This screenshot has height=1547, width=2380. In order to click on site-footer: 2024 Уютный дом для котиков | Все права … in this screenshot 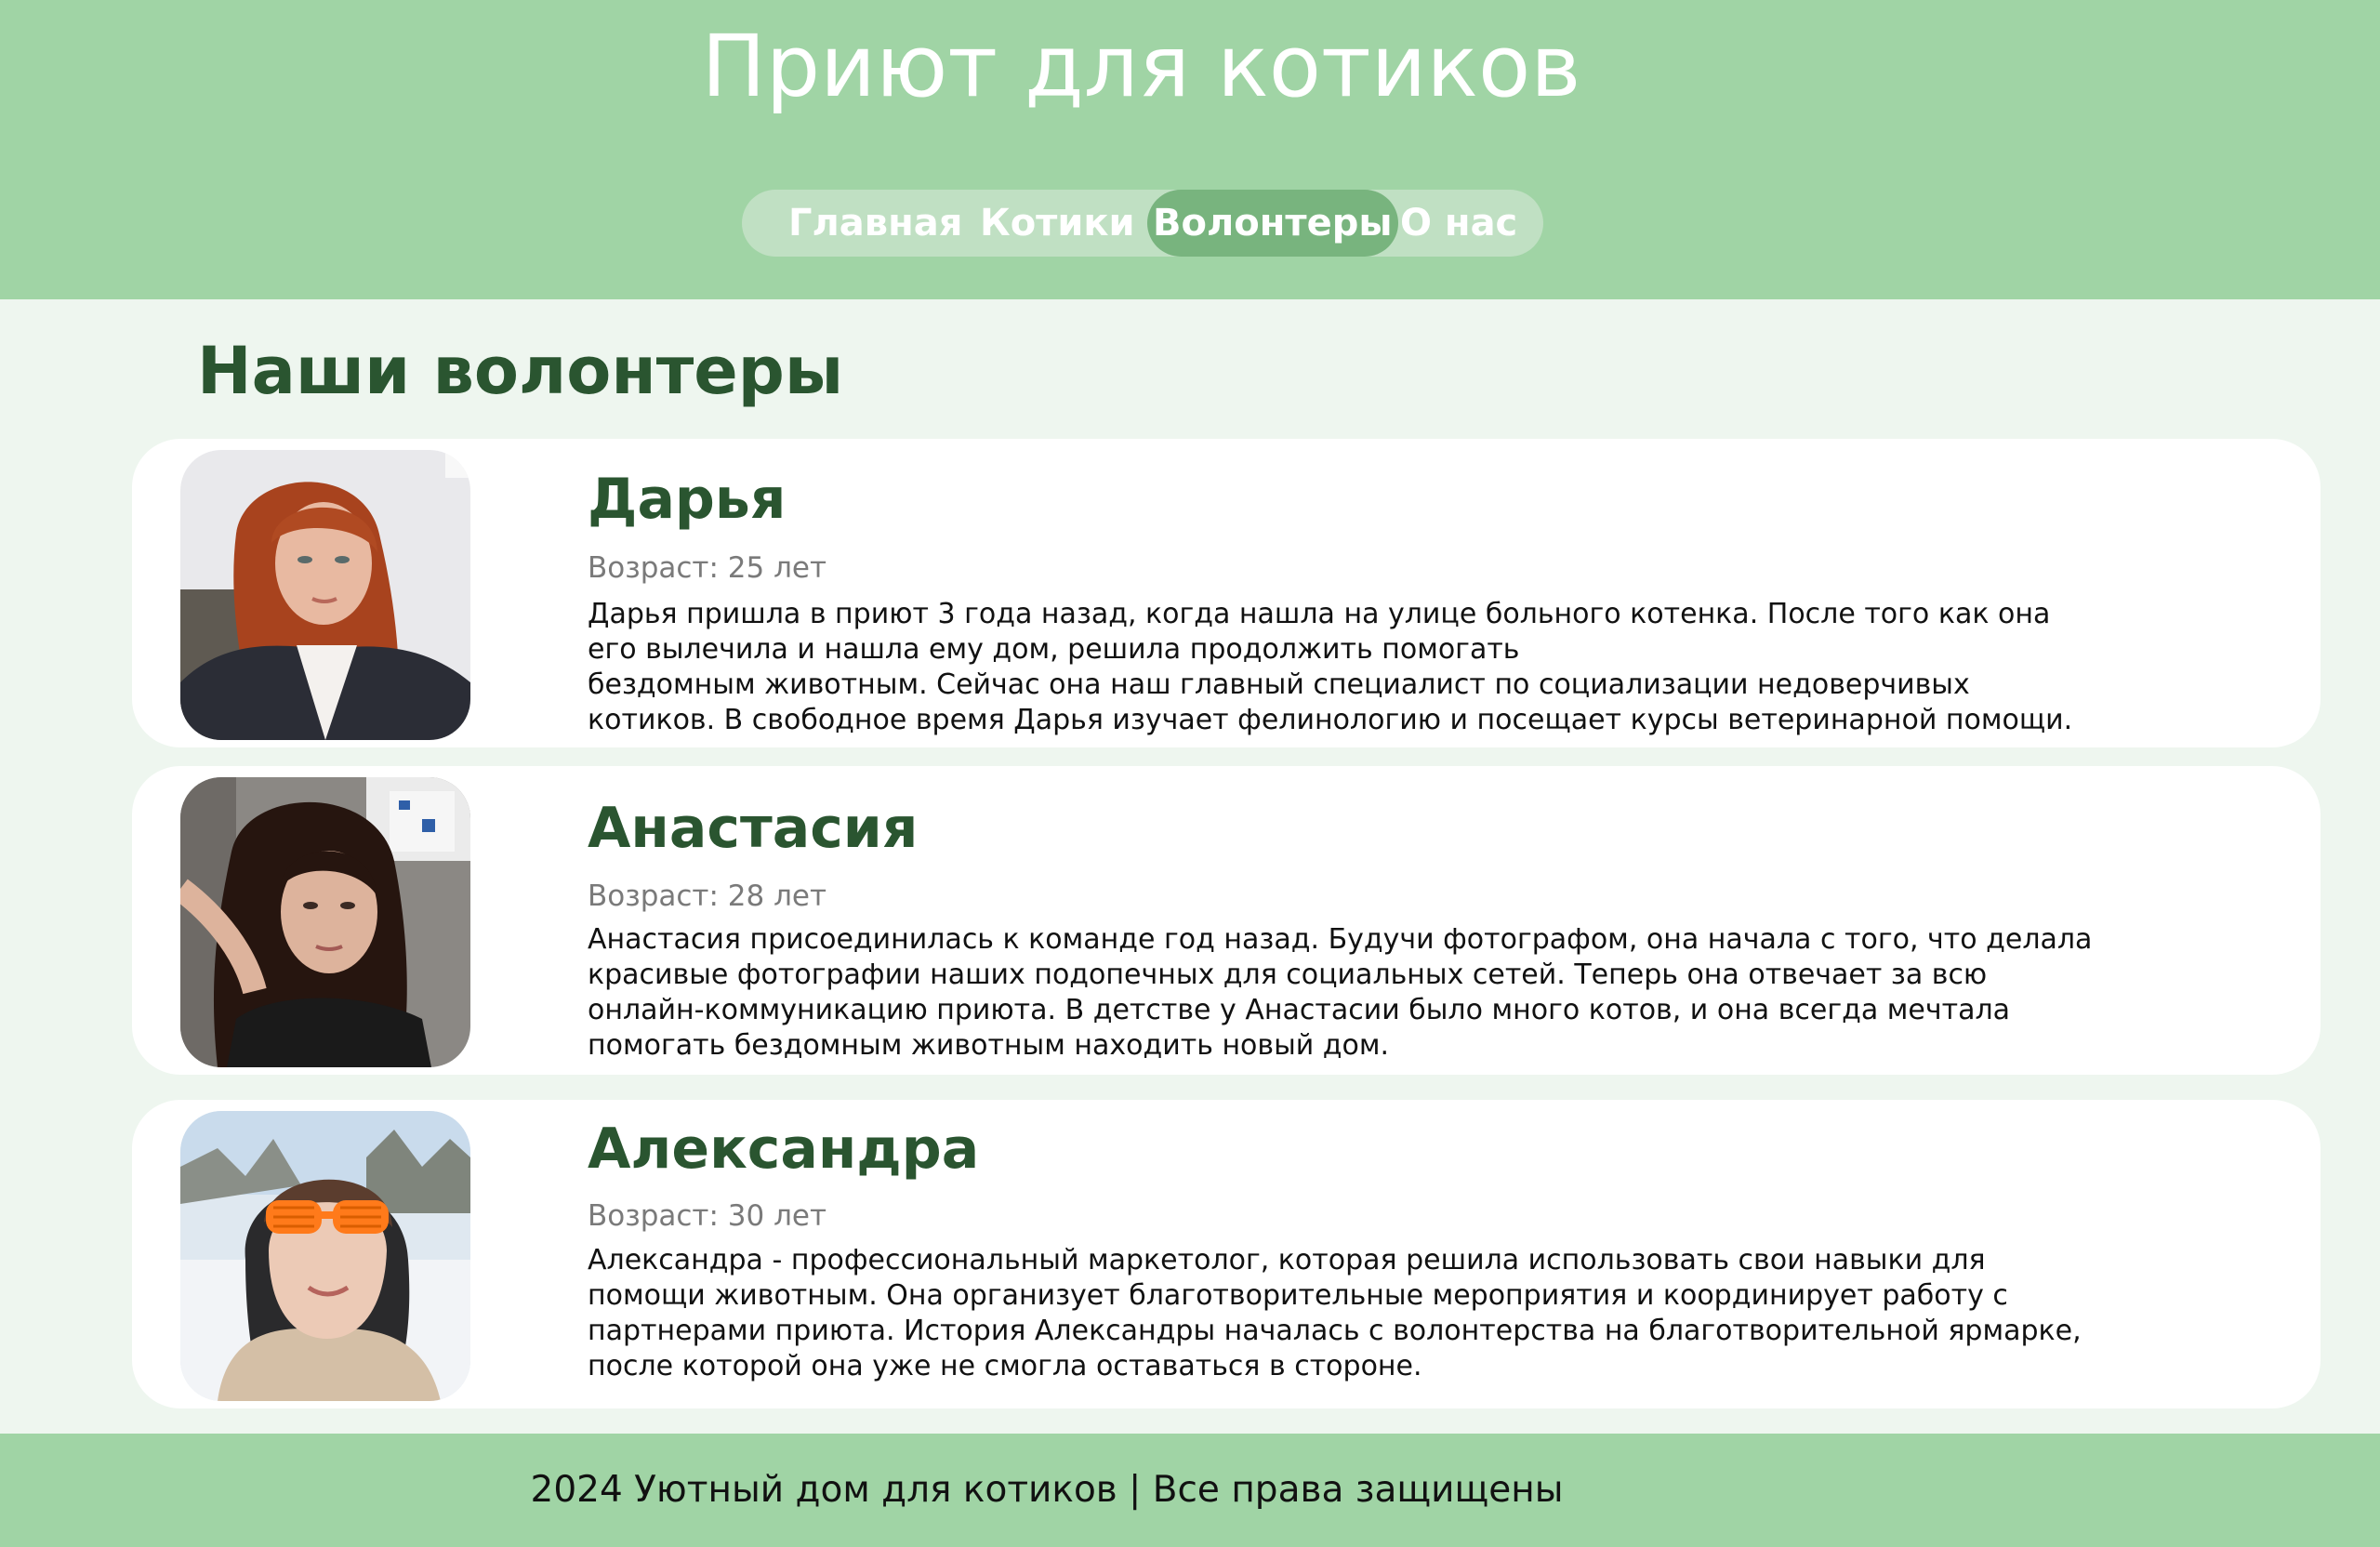, I will do `click(1190, 1490)`.